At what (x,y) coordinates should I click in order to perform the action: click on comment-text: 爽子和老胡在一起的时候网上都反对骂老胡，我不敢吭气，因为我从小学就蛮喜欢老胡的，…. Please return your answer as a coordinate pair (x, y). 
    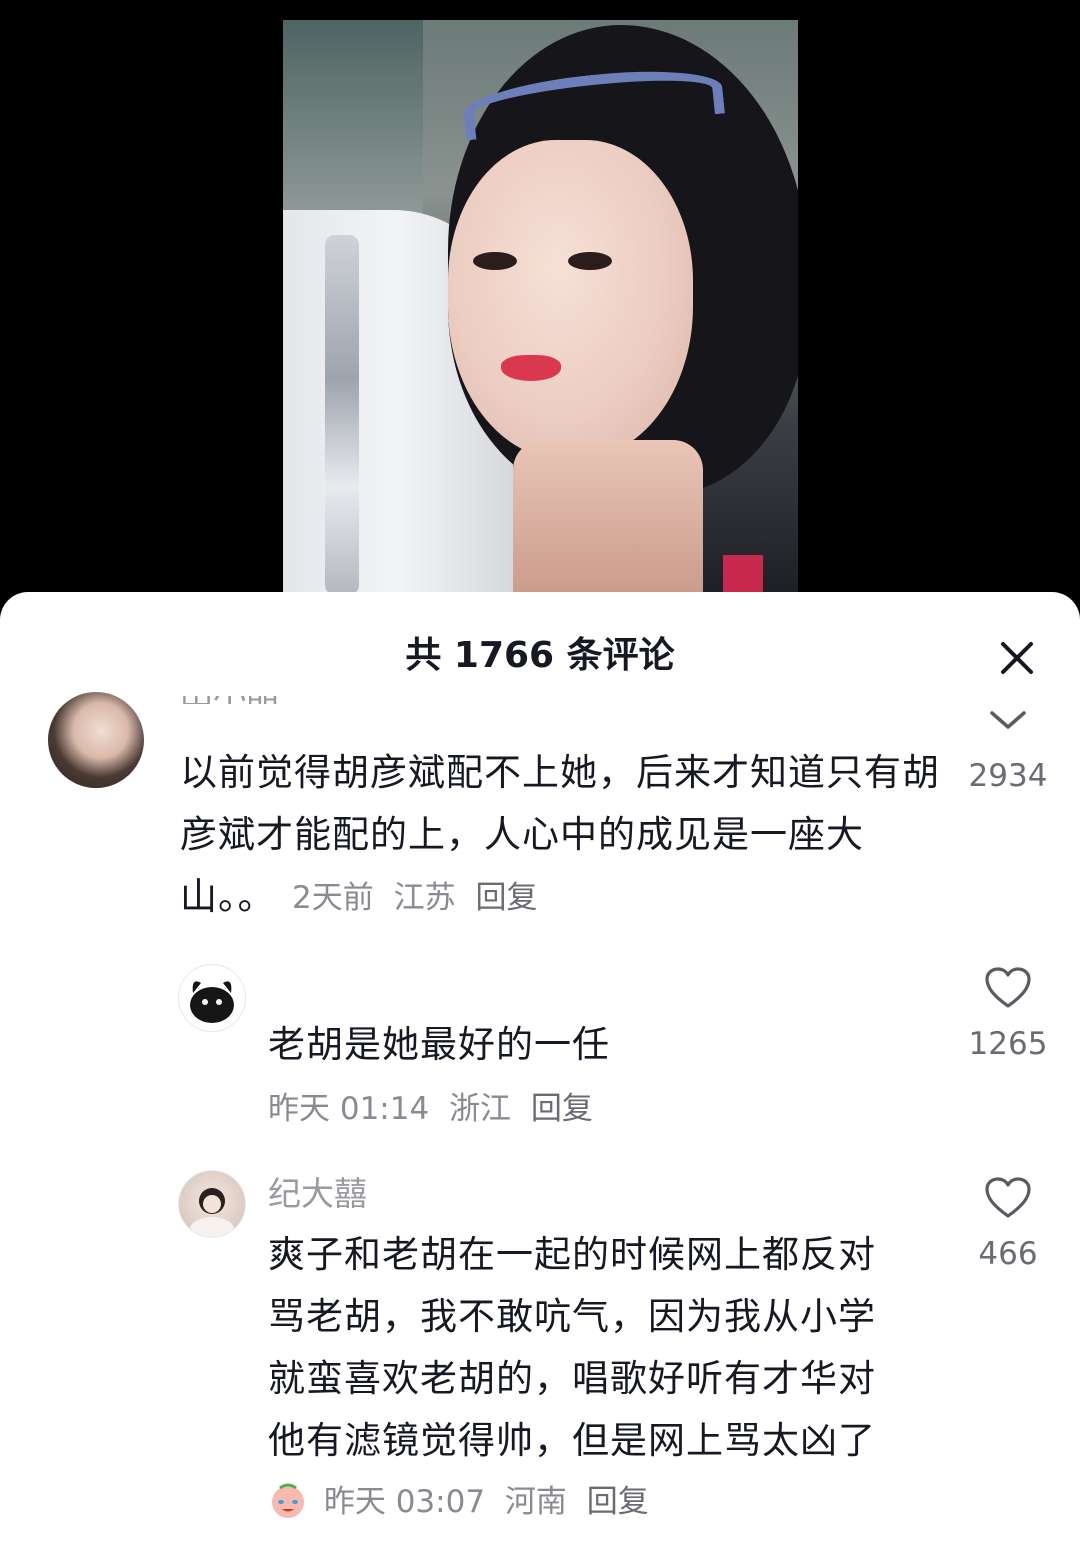
    Looking at the image, I should click on (572, 1347).